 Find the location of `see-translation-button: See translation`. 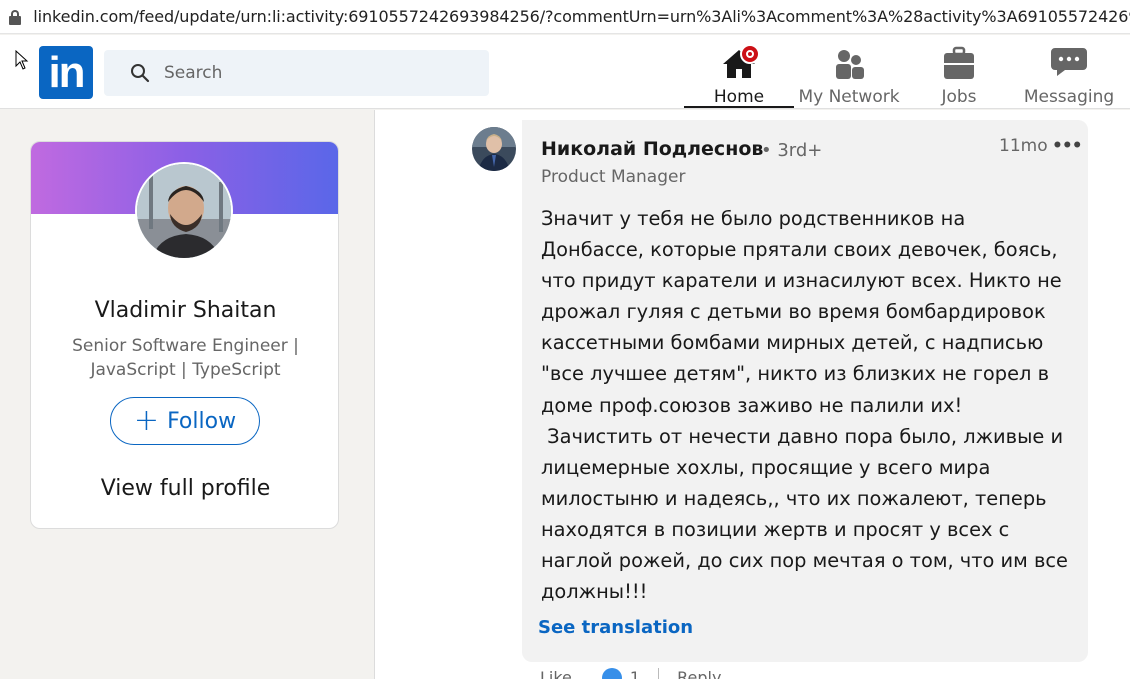

see-translation-button: See translation is located at coordinates (615, 627).